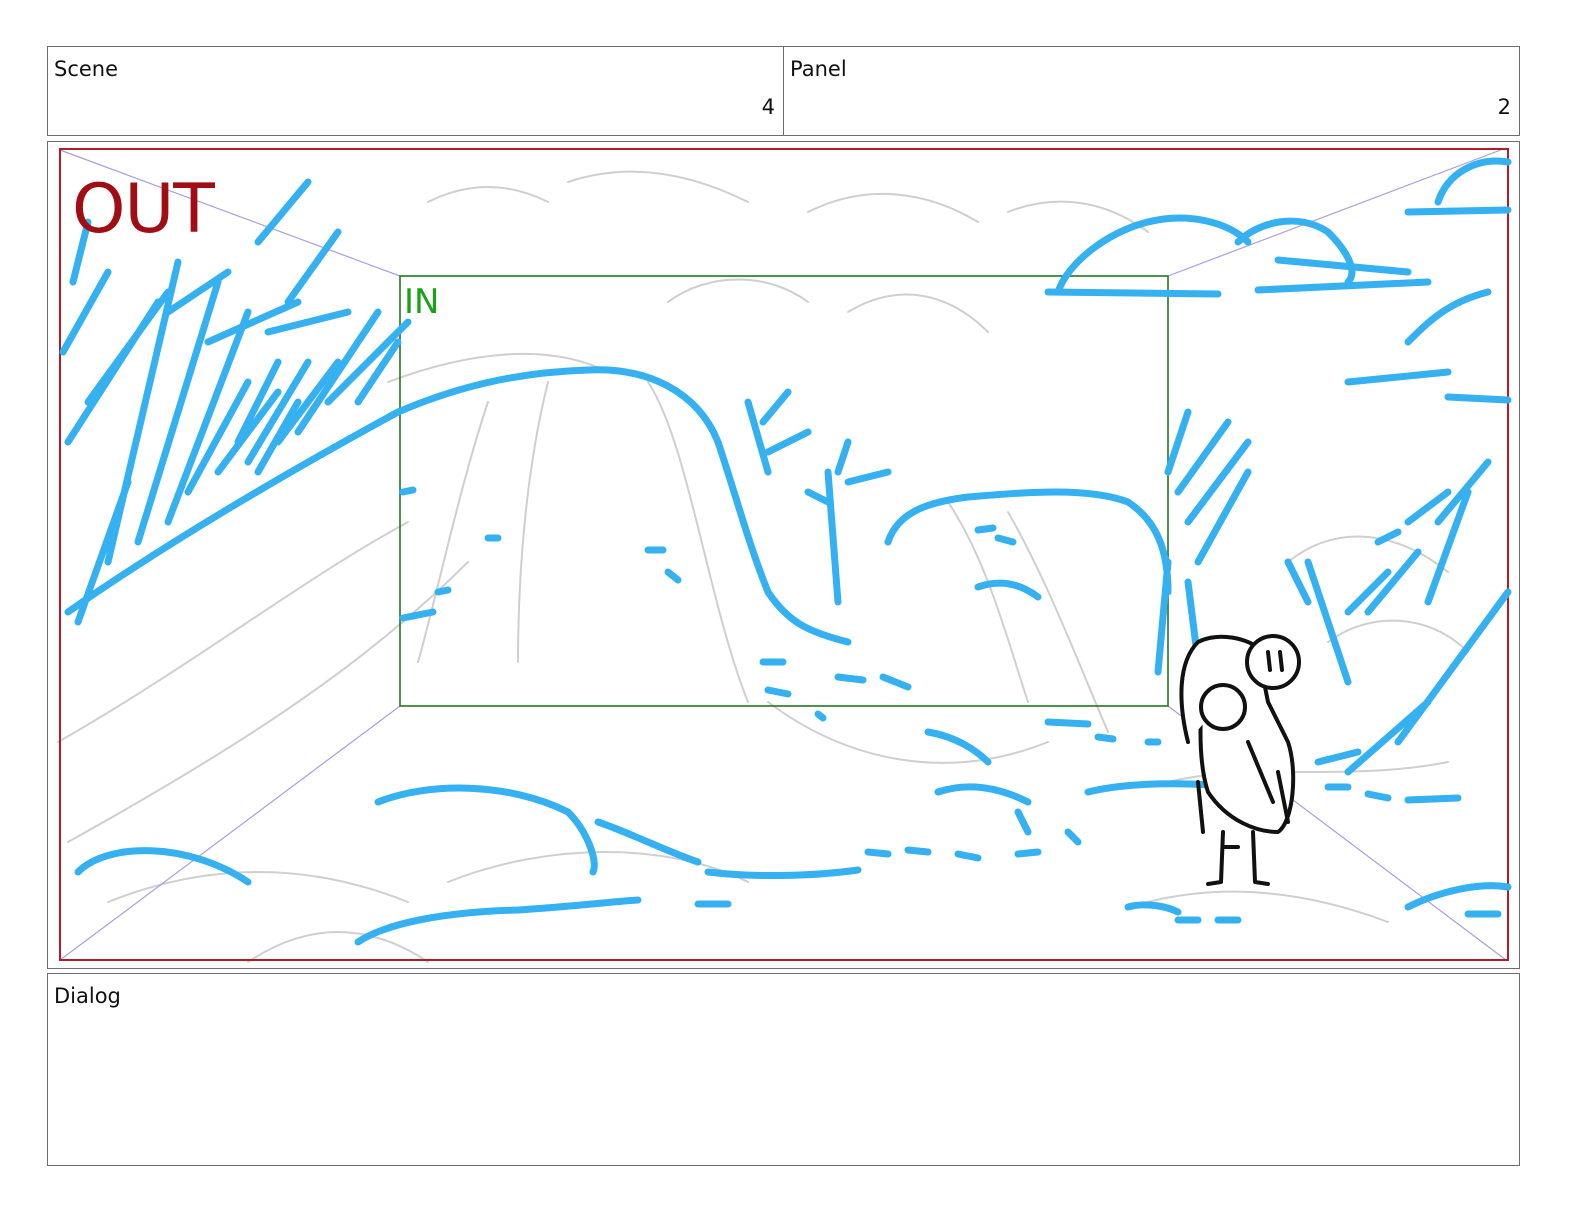 The image size is (1584, 1224). I want to click on dialog-text, so click(783, 1088).